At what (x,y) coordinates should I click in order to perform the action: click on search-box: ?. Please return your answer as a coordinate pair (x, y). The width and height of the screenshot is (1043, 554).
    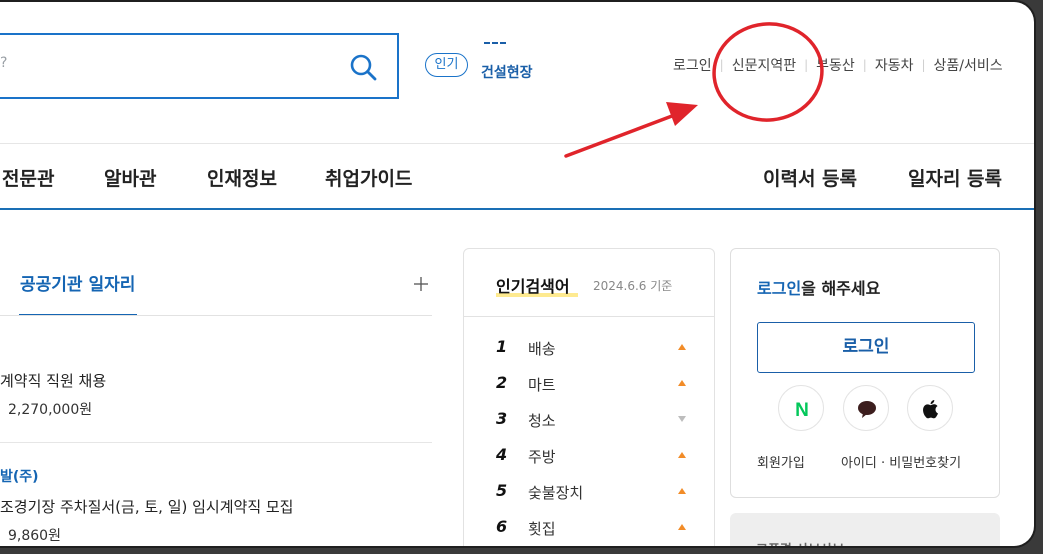
    Looking at the image, I should click on (199, 66).